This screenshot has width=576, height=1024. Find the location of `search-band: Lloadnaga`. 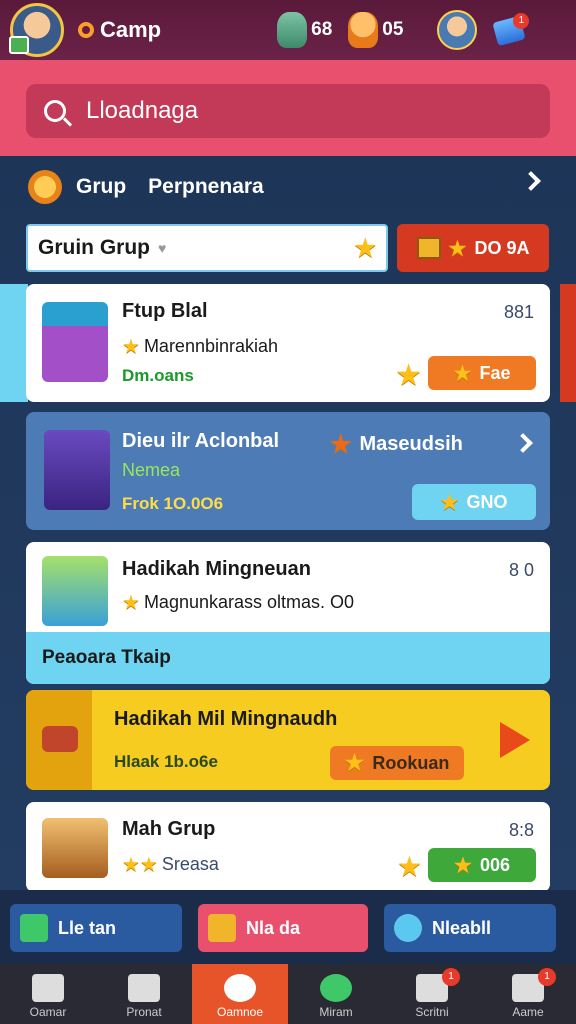

search-band: Lloadnaga is located at coordinates (288, 108).